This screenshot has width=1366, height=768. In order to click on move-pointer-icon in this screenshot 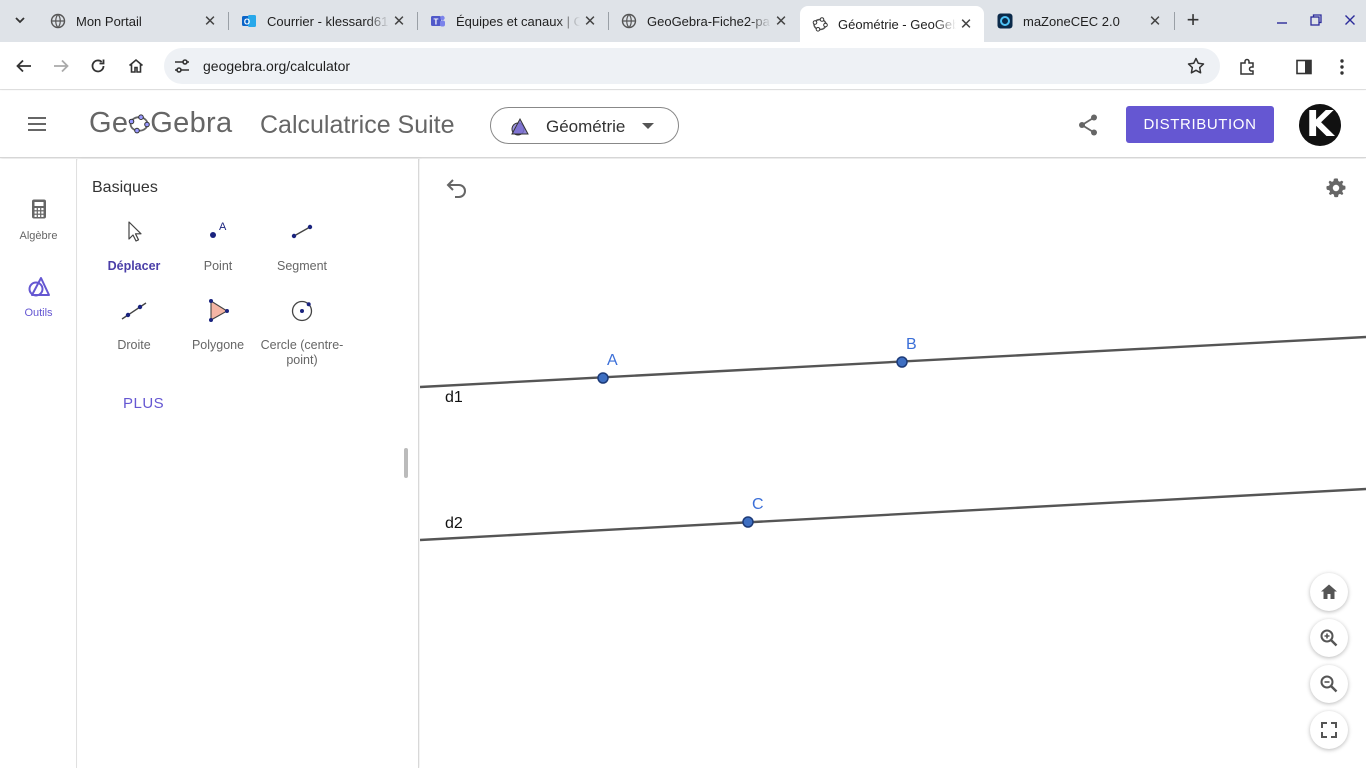, I will do `click(135, 231)`.